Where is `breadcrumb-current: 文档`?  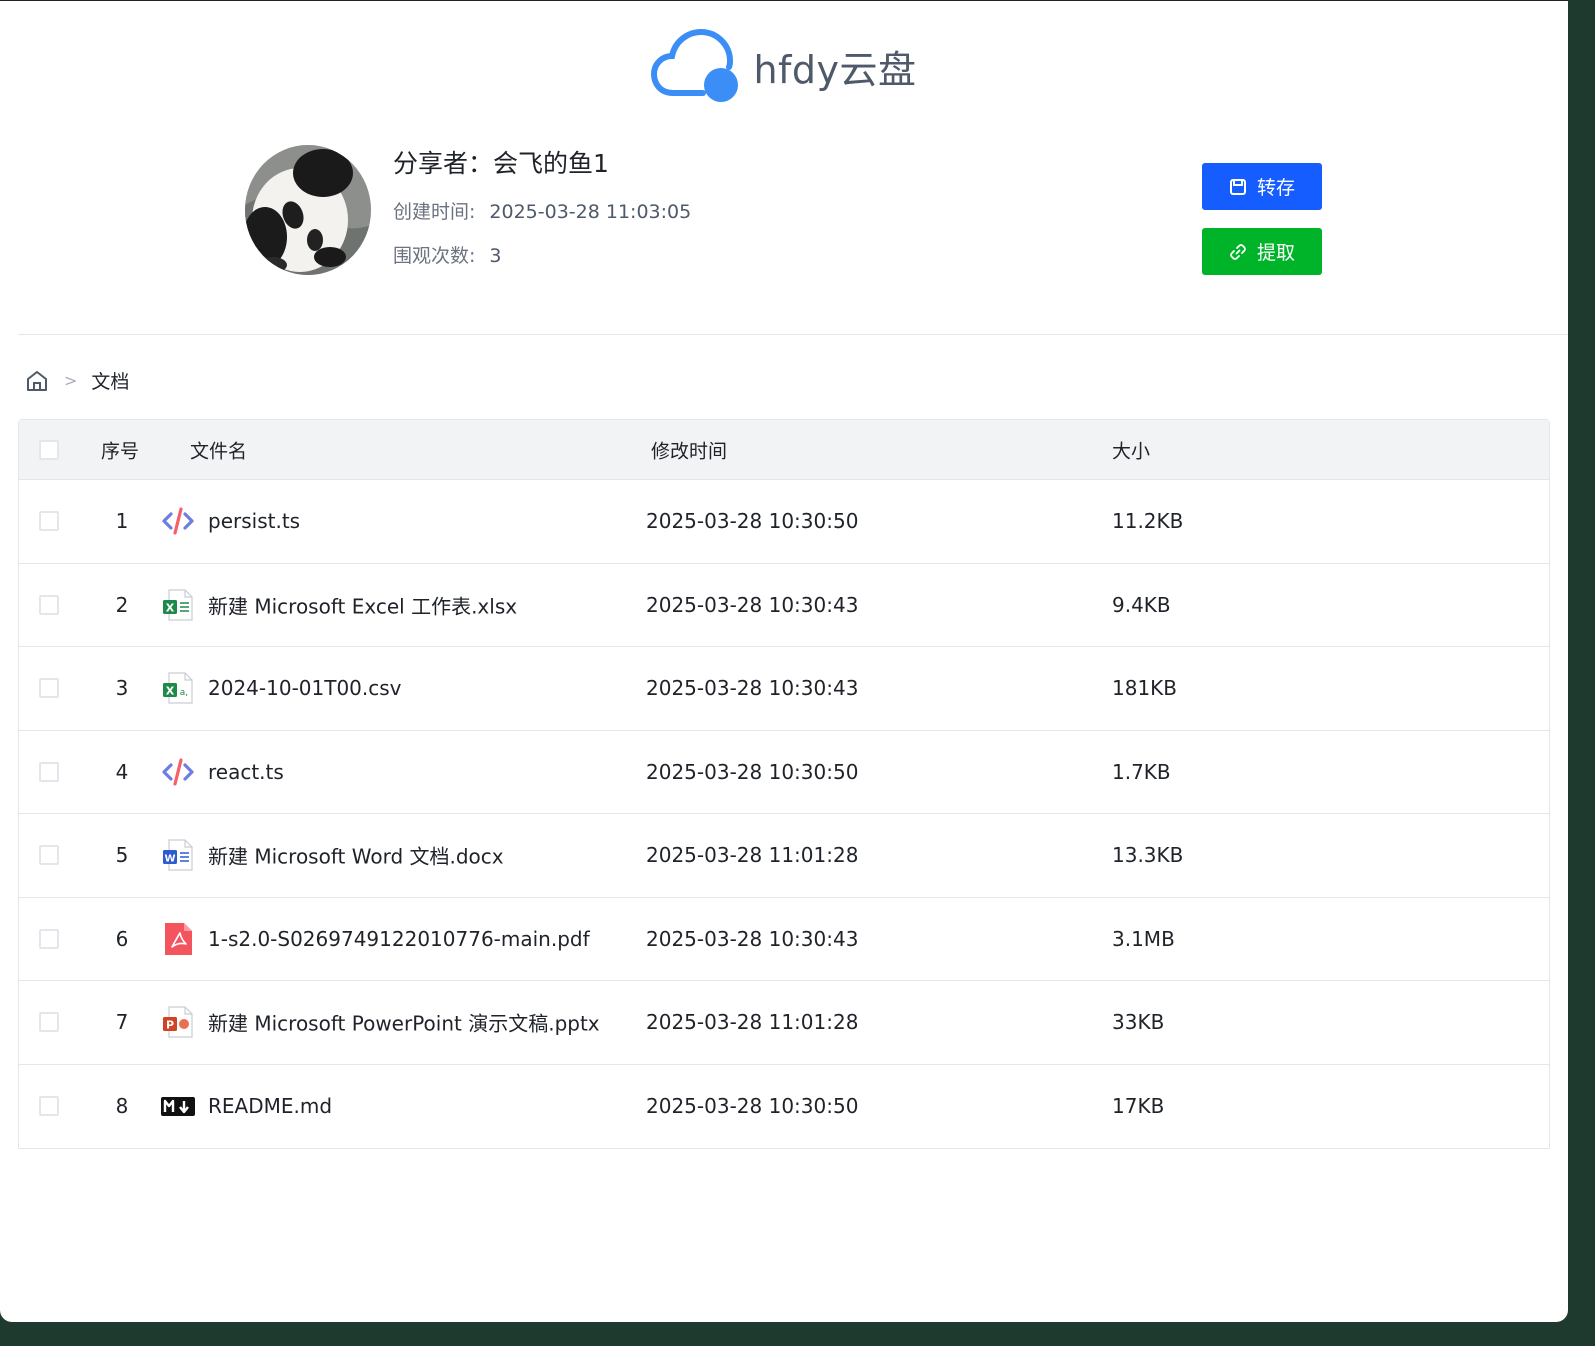 breadcrumb-current: 文档 is located at coordinates (110, 380).